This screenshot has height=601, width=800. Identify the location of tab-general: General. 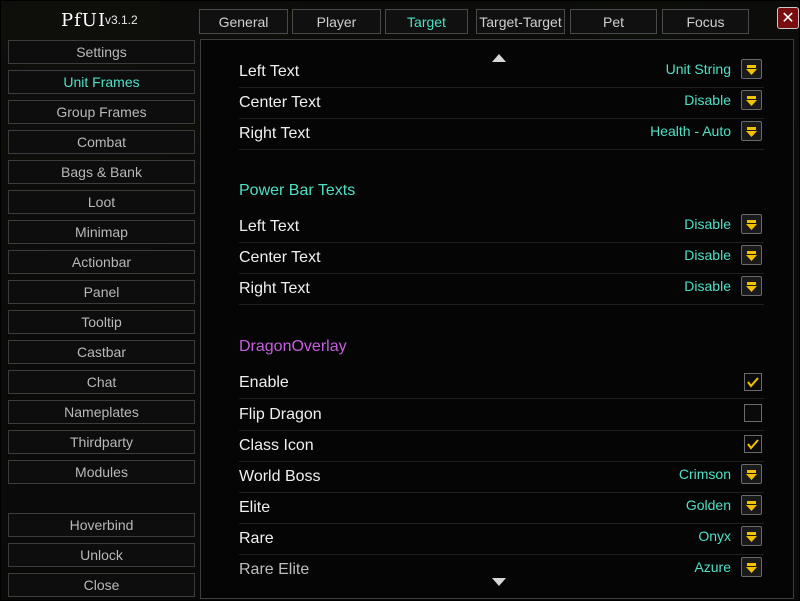
(243, 21).